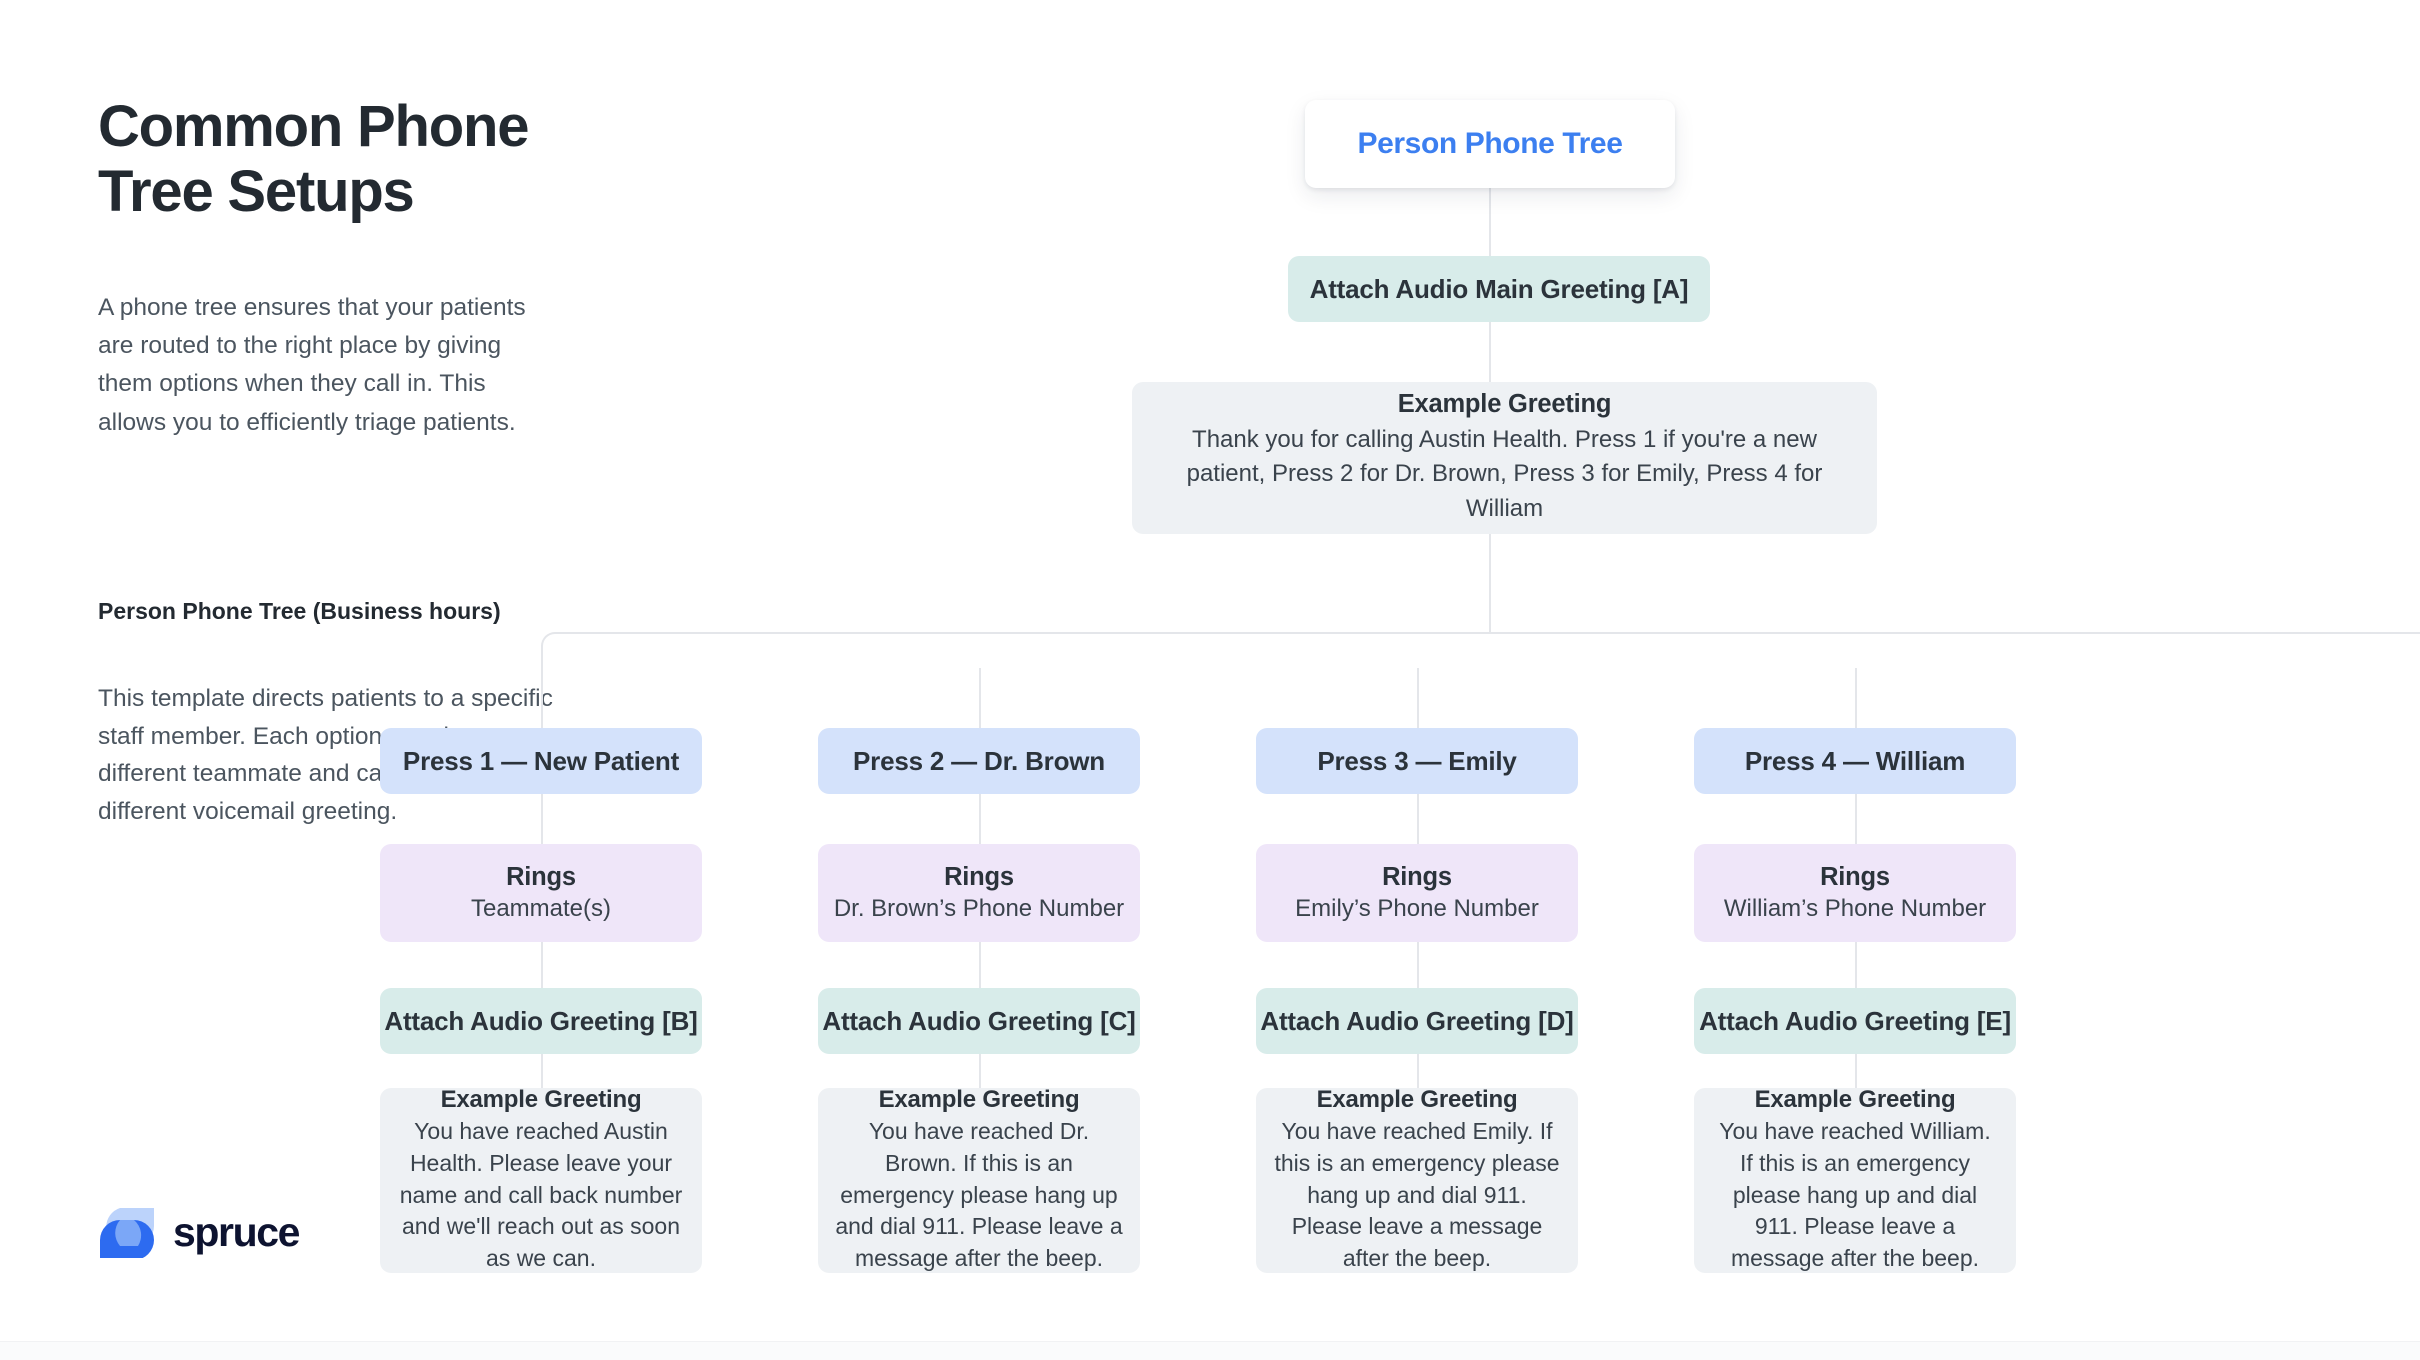 Image resolution: width=2420 pixels, height=1360 pixels. I want to click on node-root-label: Person Phone Tree, so click(1490, 143).